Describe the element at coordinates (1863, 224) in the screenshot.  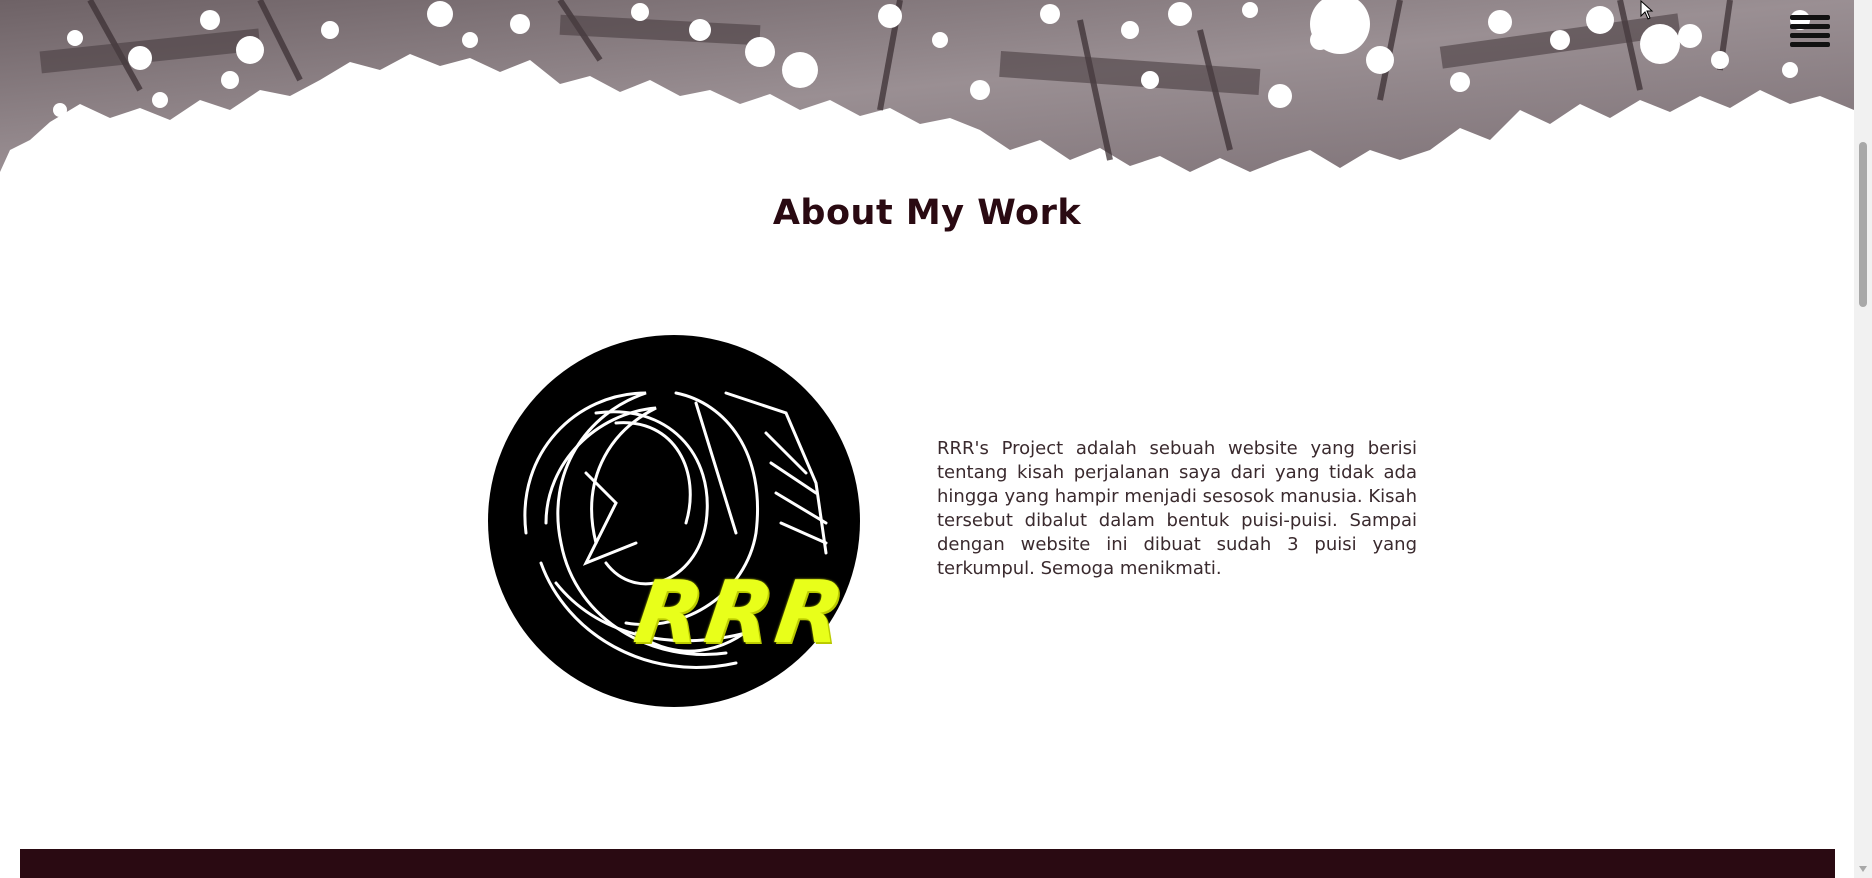
I see `scrollbar-thumb` at that location.